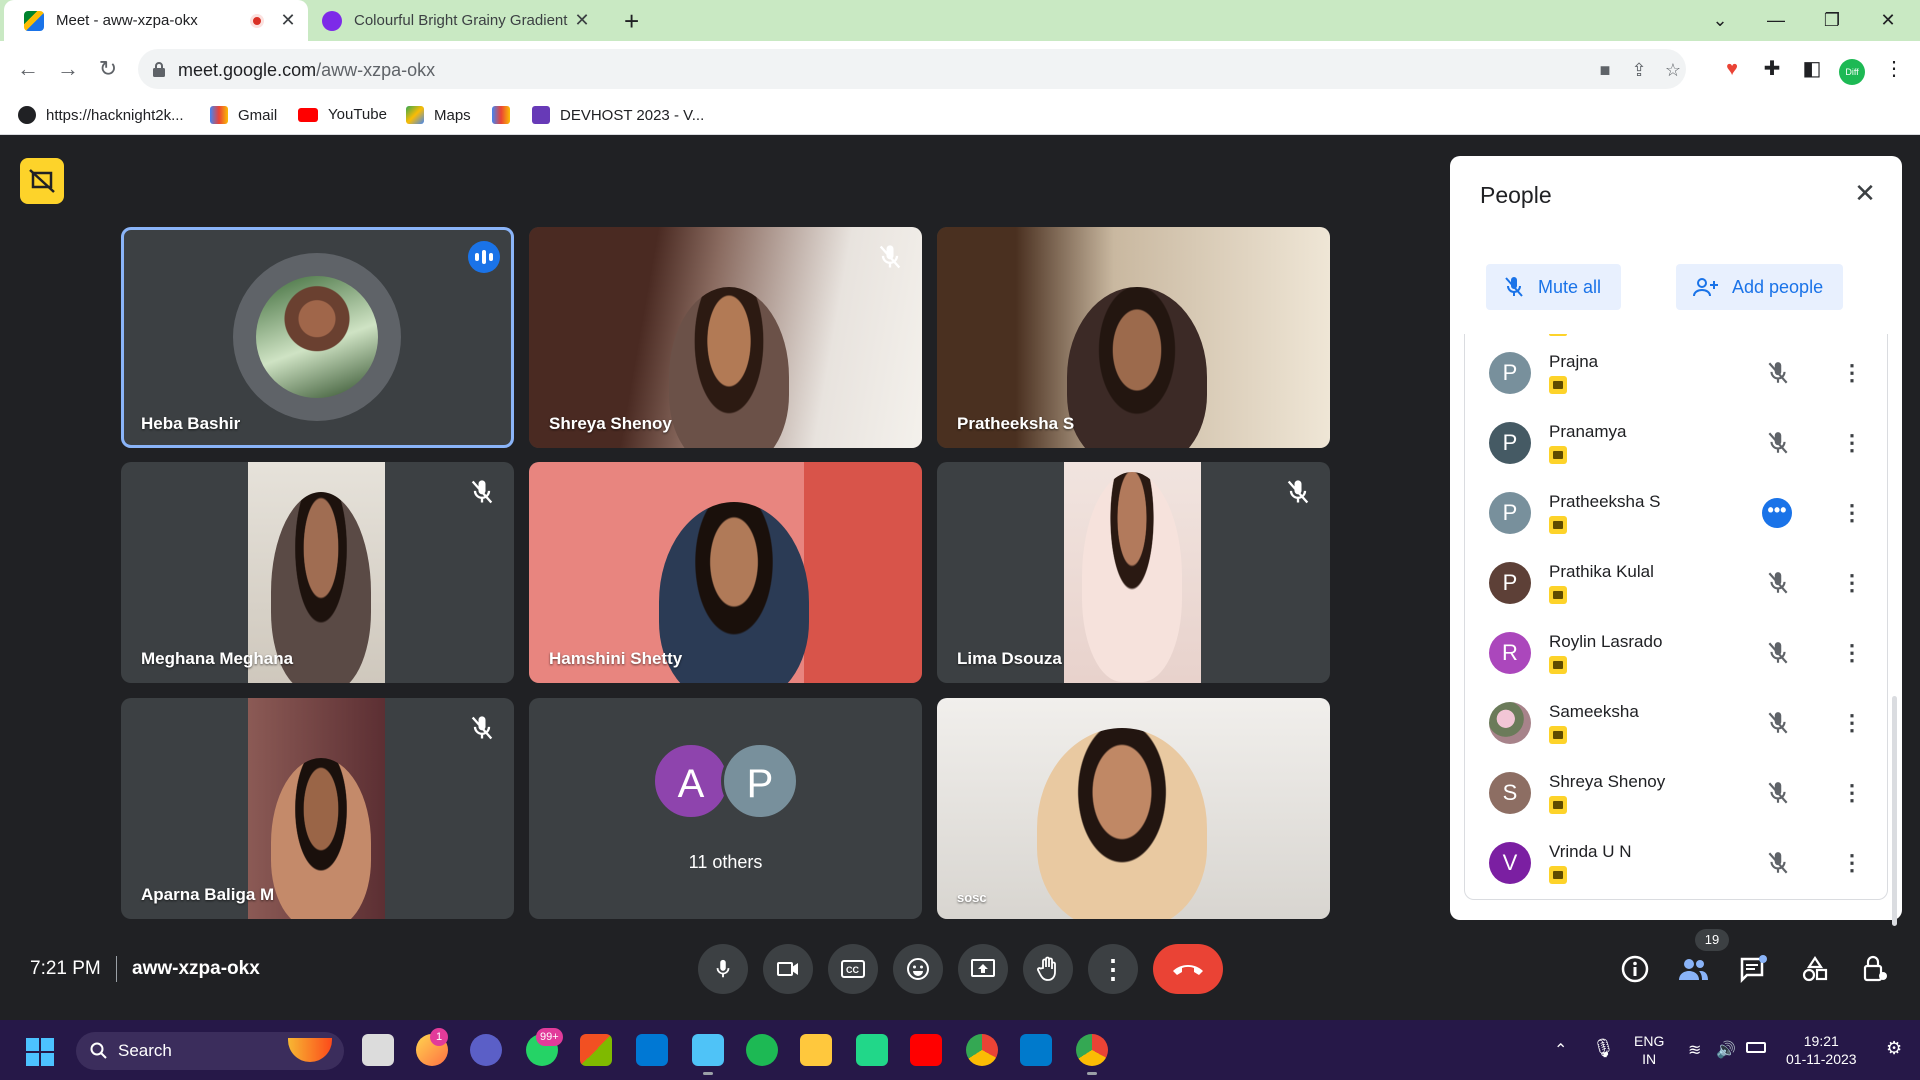 This screenshot has width=1920, height=1080. Describe the element at coordinates (1635, 969) in the screenshot. I see `meeting-details-button` at that location.